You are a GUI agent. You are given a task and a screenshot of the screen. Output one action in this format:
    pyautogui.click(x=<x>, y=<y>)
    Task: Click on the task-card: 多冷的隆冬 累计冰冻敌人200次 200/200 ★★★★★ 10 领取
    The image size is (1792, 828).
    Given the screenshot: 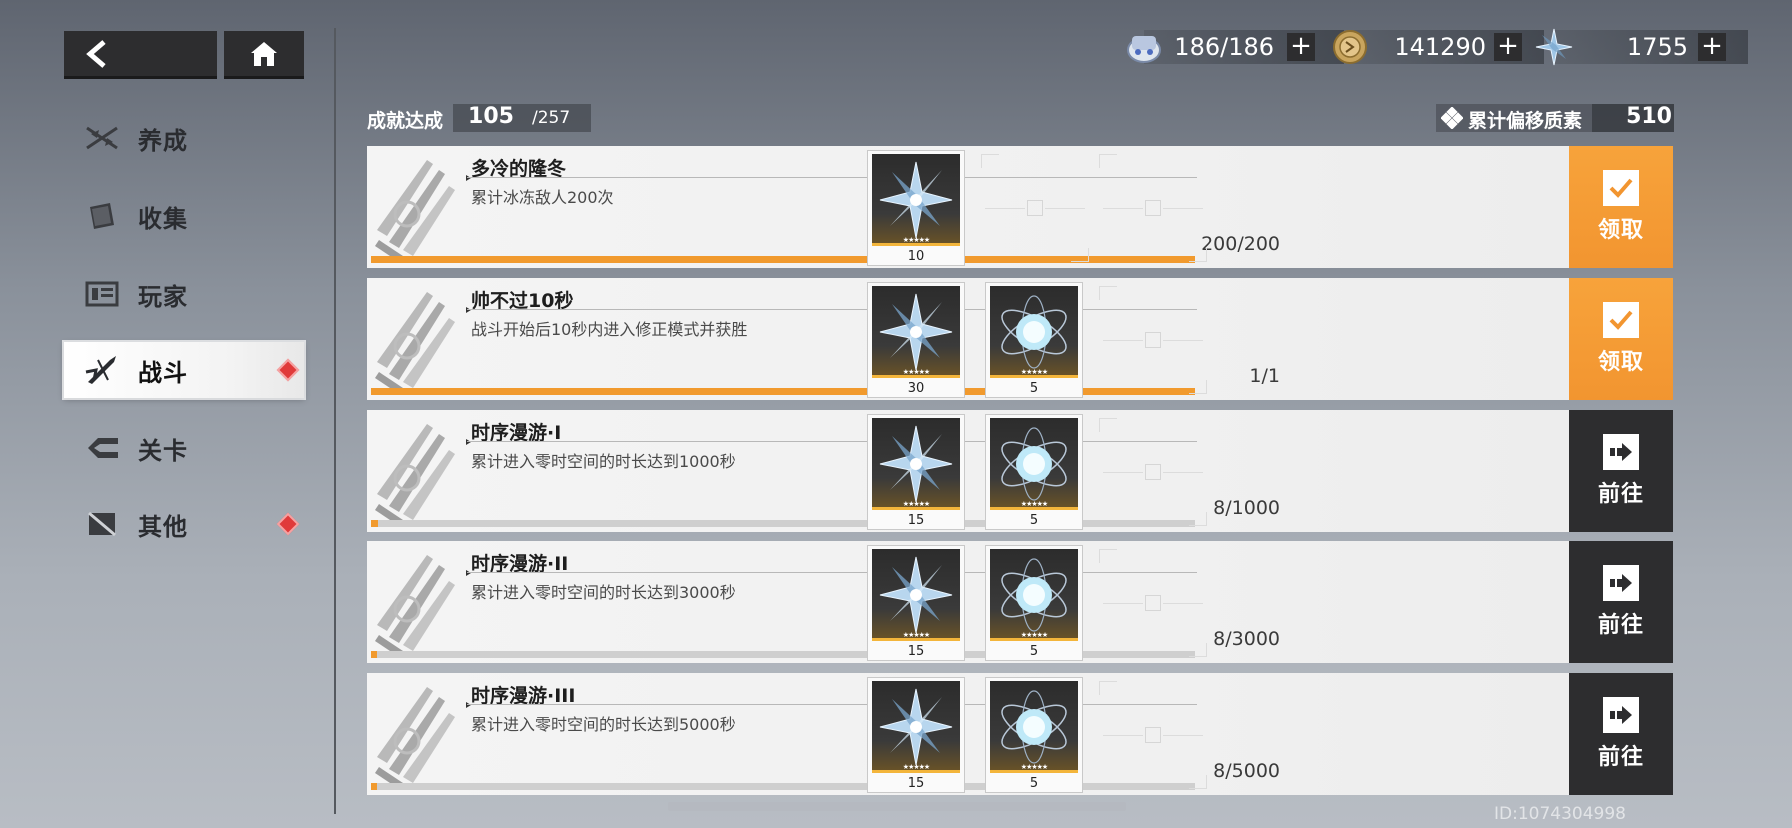 What is the action you would take?
    pyautogui.click(x=1020, y=207)
    